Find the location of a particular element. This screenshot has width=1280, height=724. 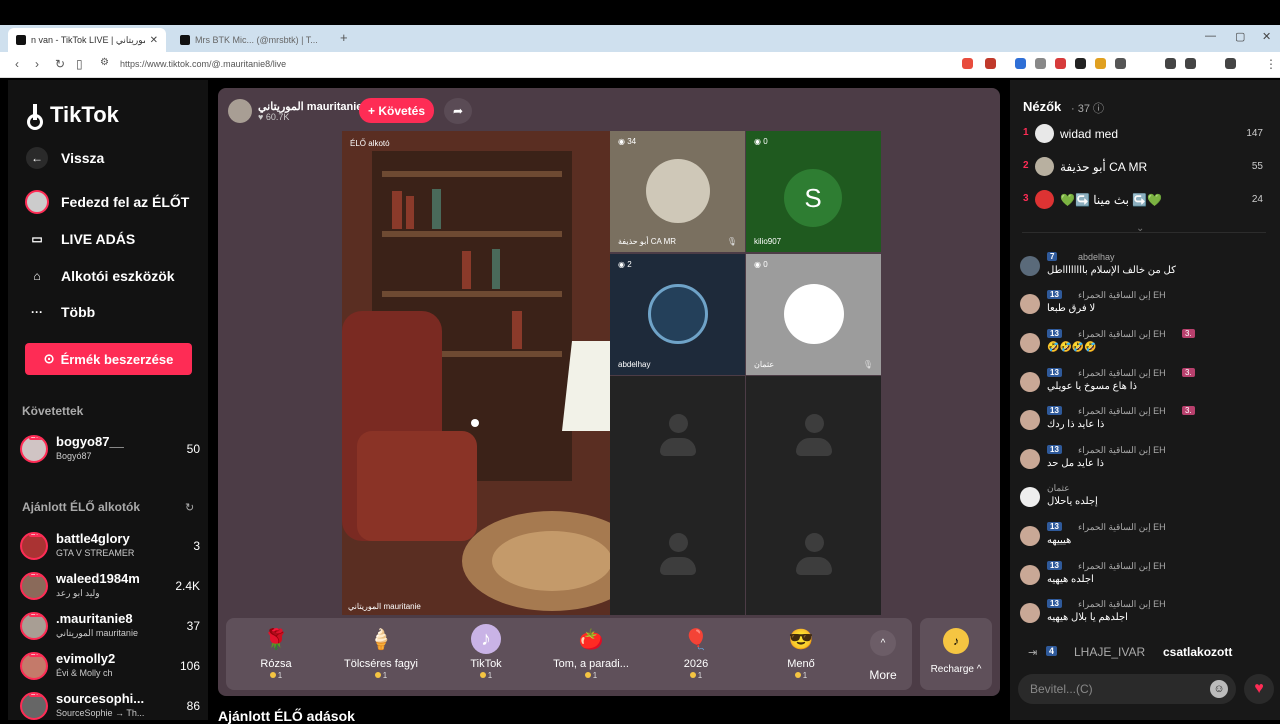

emoji-icon: ☺ is located at coordinates (1219, 689).